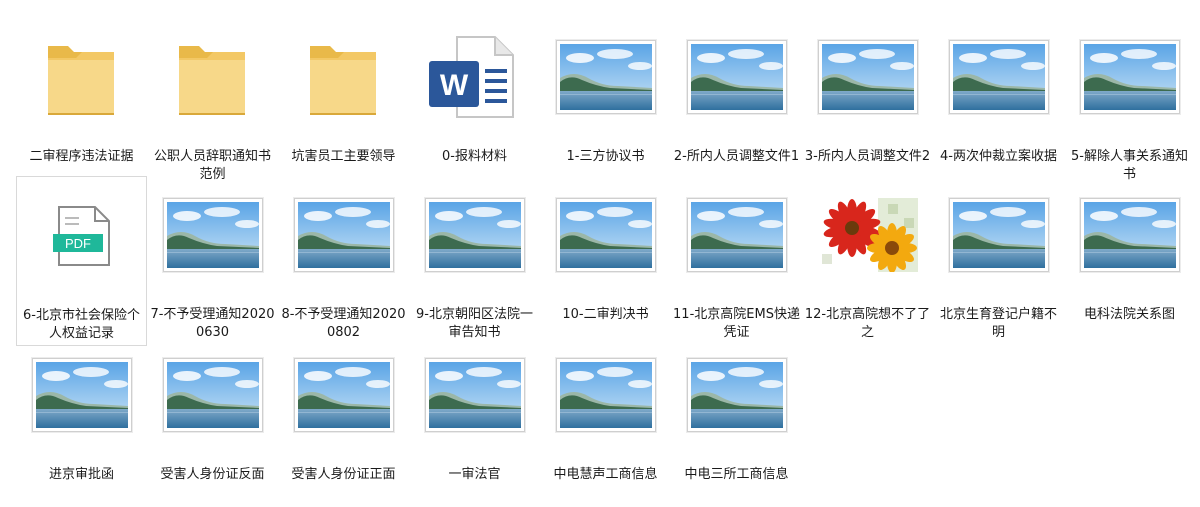  What do you see at coordinates (81, 474) in the screenshot?
I see `file-name-label: 进京审批函` at bounding box center [81, 474].